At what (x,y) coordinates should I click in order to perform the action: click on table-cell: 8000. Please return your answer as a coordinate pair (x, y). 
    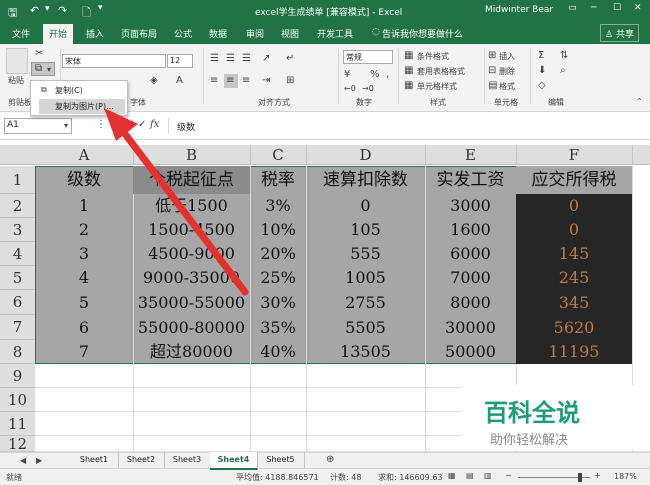
    Looking at the image, I should click on (470, 302).